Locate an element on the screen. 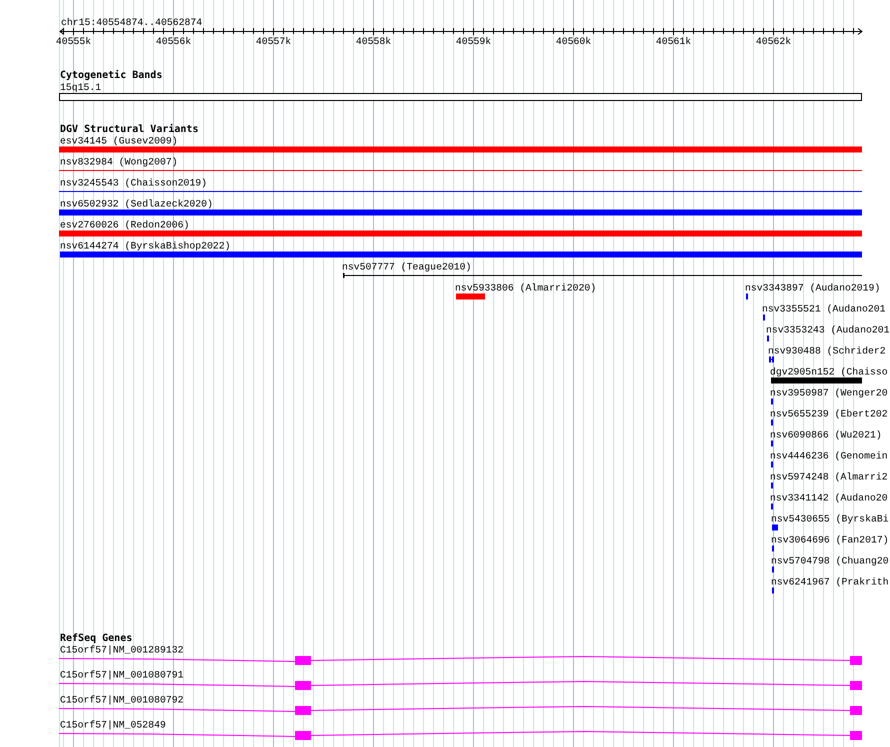  variant-label: esv2760026 (Redon2006) is located at coordinates (125, 225).